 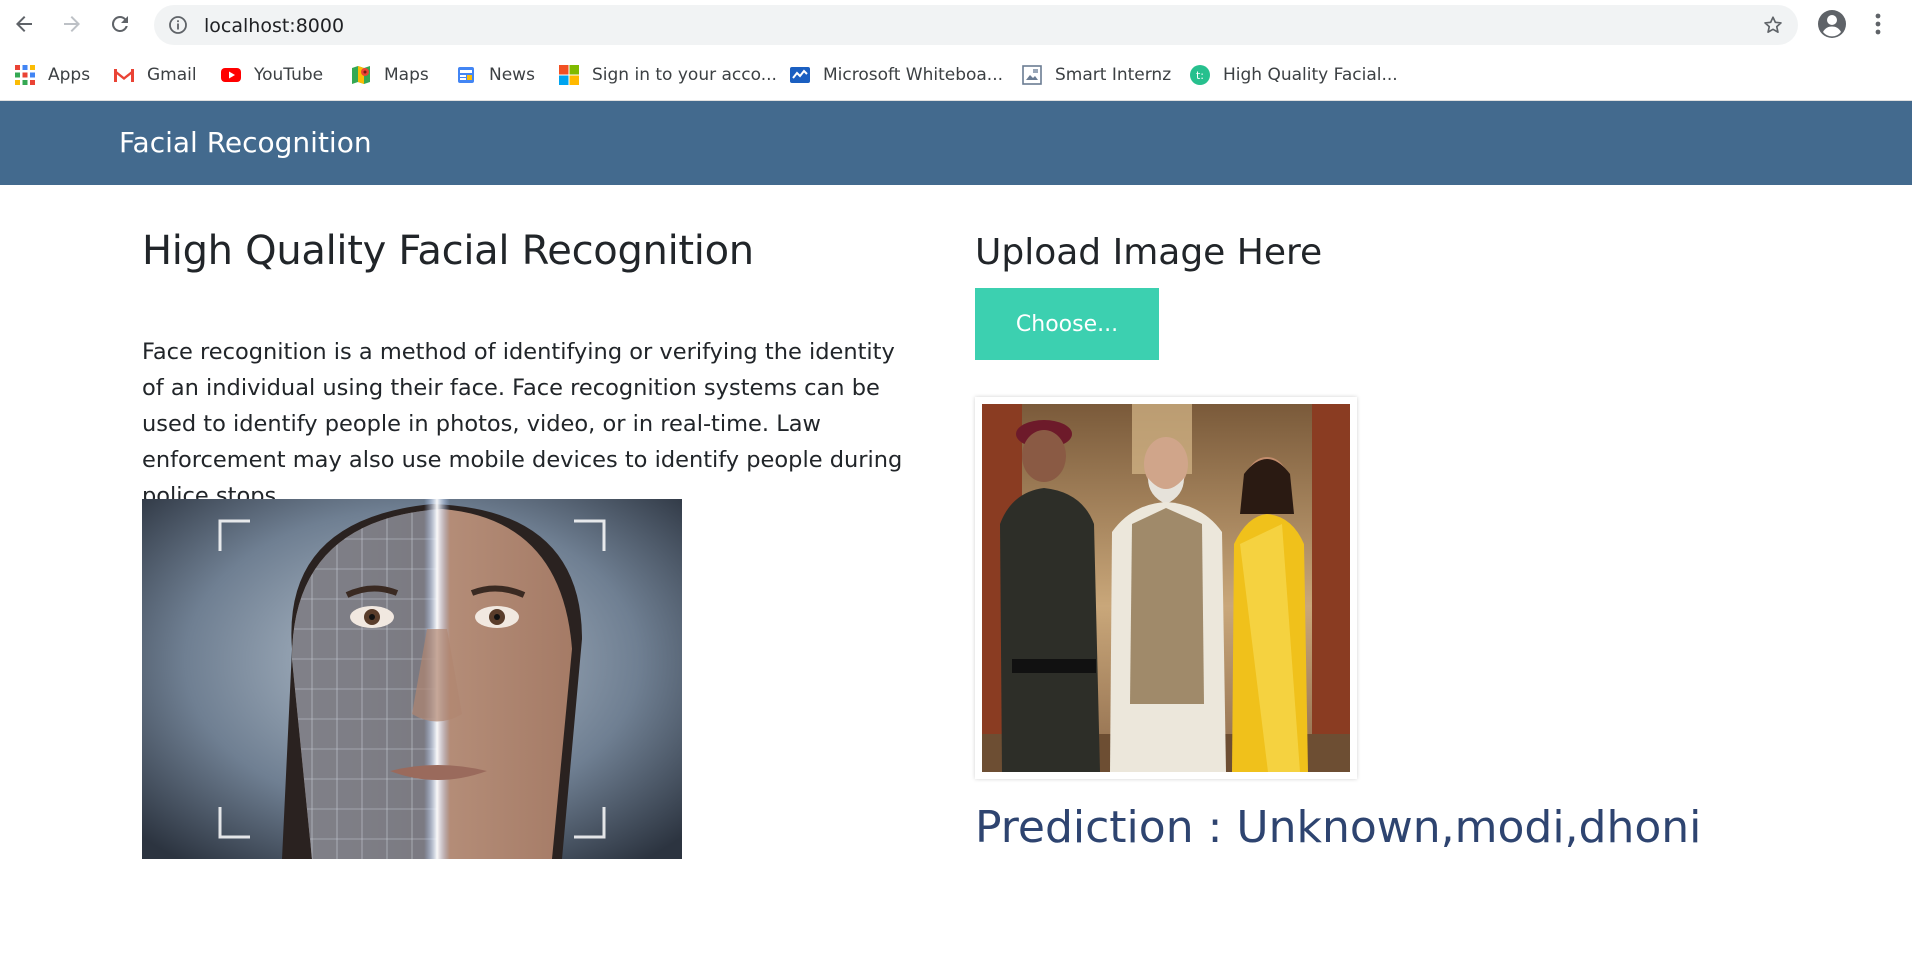 I want to click on news-icon, so click(x=466, y=75).